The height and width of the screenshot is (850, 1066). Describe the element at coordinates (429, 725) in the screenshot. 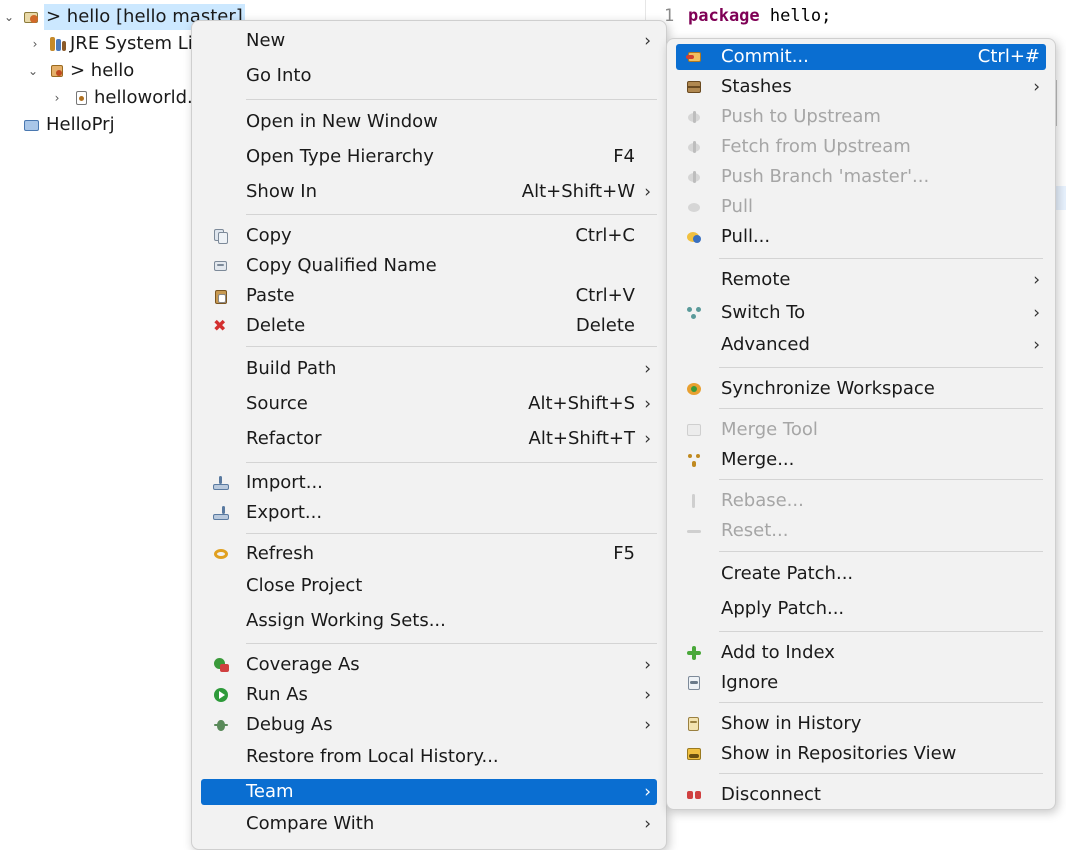

I see `menu-item-debug-as: Debug As ›` at that location.